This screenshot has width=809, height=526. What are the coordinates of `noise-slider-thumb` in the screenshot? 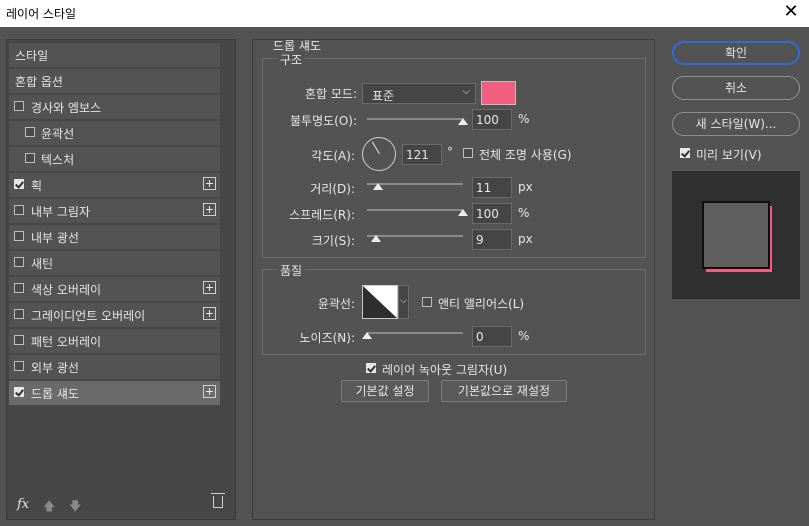 It's located at (367, 335).